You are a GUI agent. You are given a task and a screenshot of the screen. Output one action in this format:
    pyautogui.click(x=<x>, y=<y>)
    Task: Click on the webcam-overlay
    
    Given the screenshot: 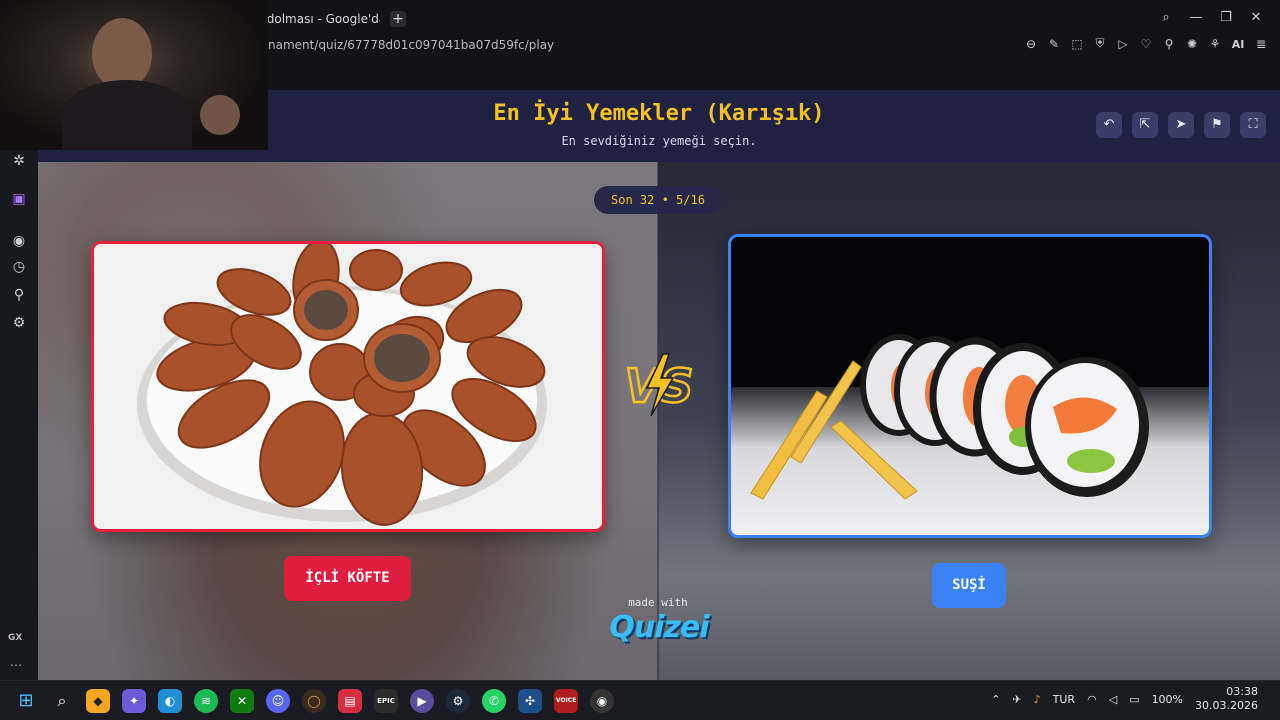 What is the action you would take?
    pyautogui.click(x=134, y=75)
    